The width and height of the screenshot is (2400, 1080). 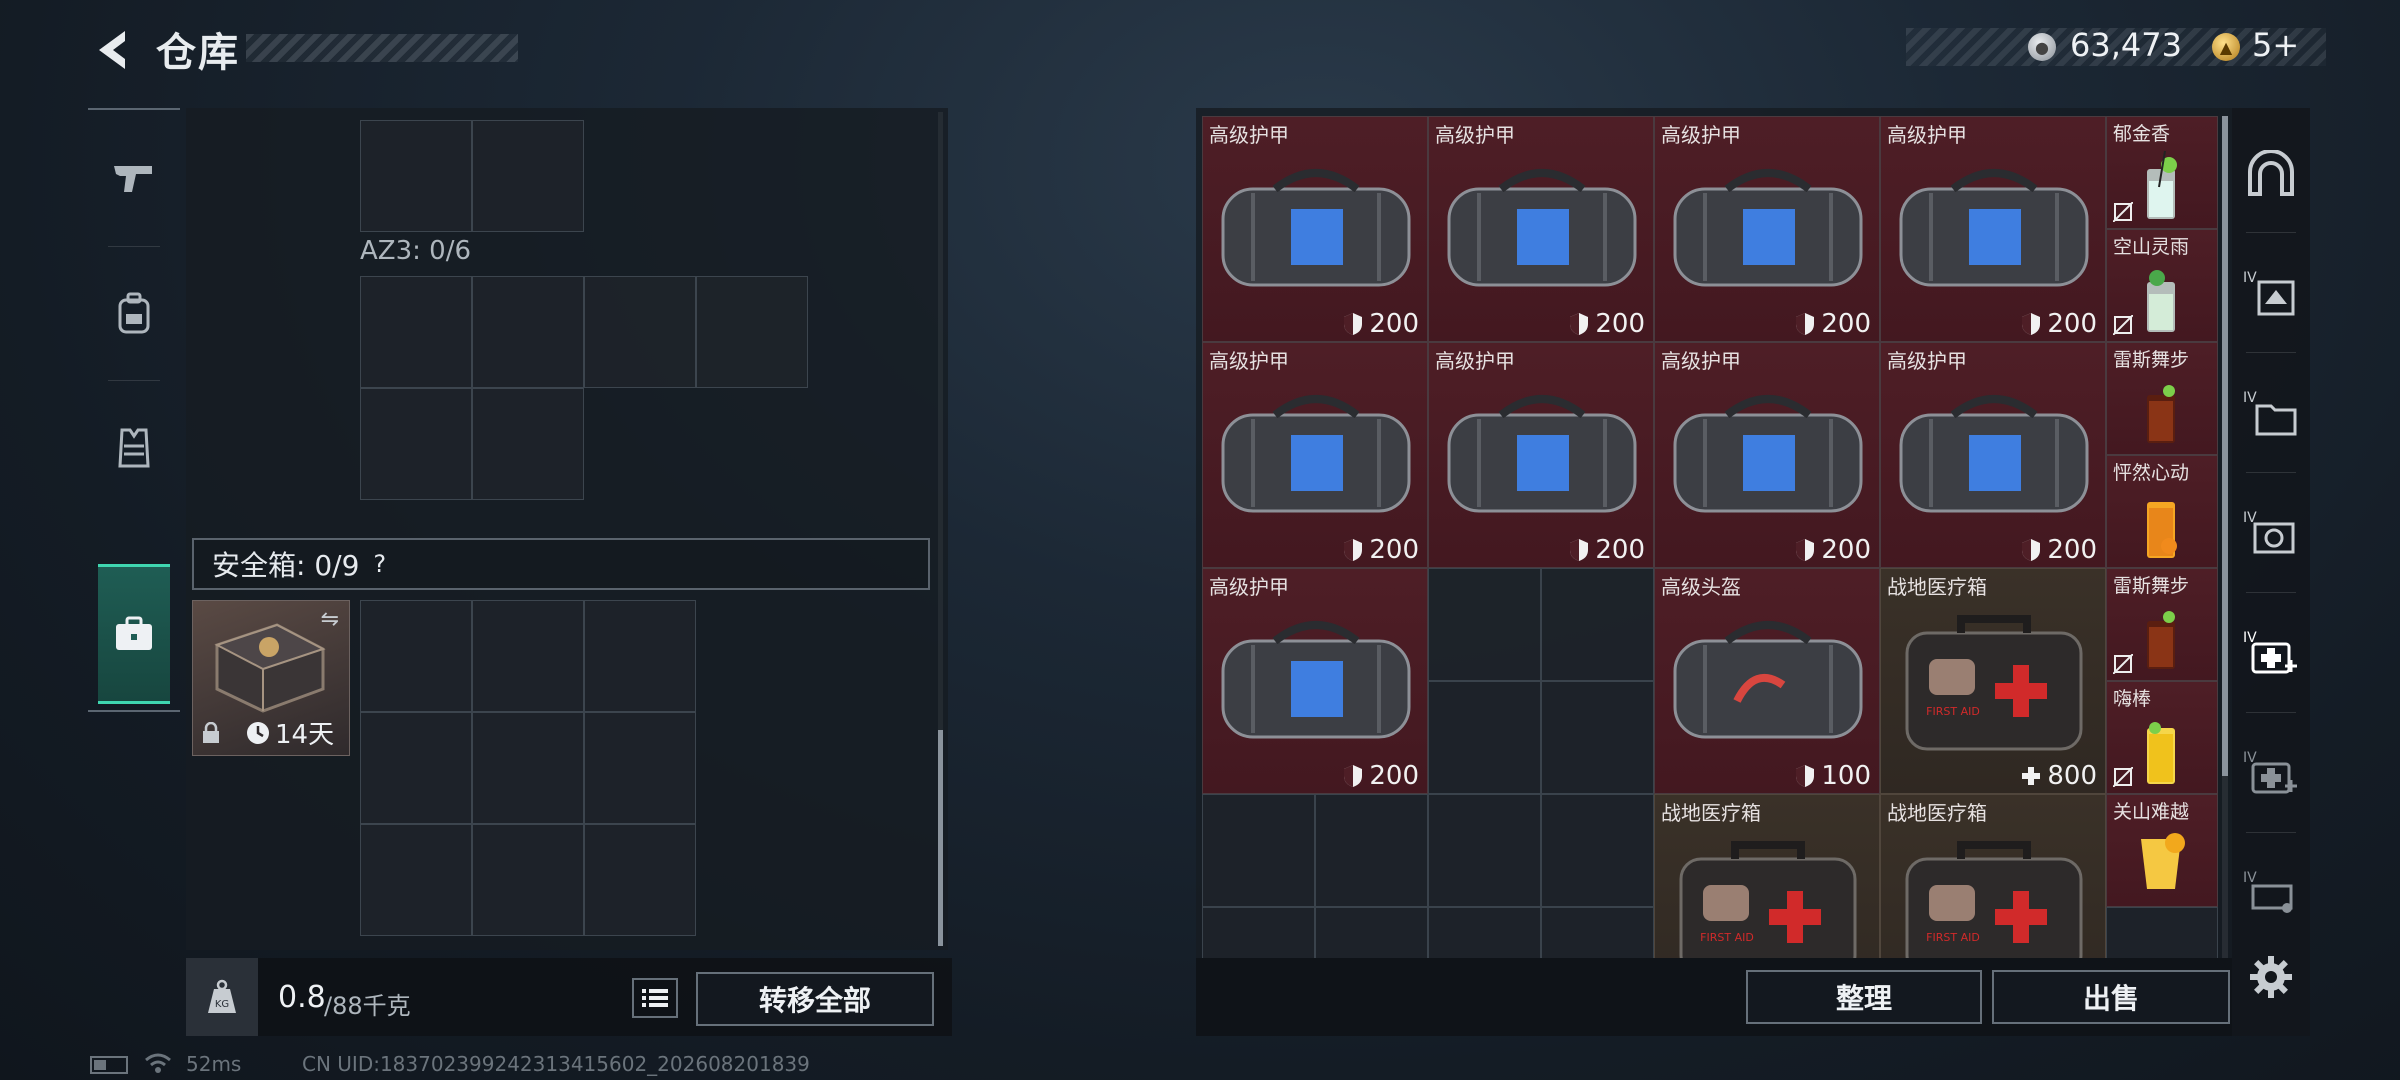 I want to click on tab-medical: IV, so click(x=2271, y=653).